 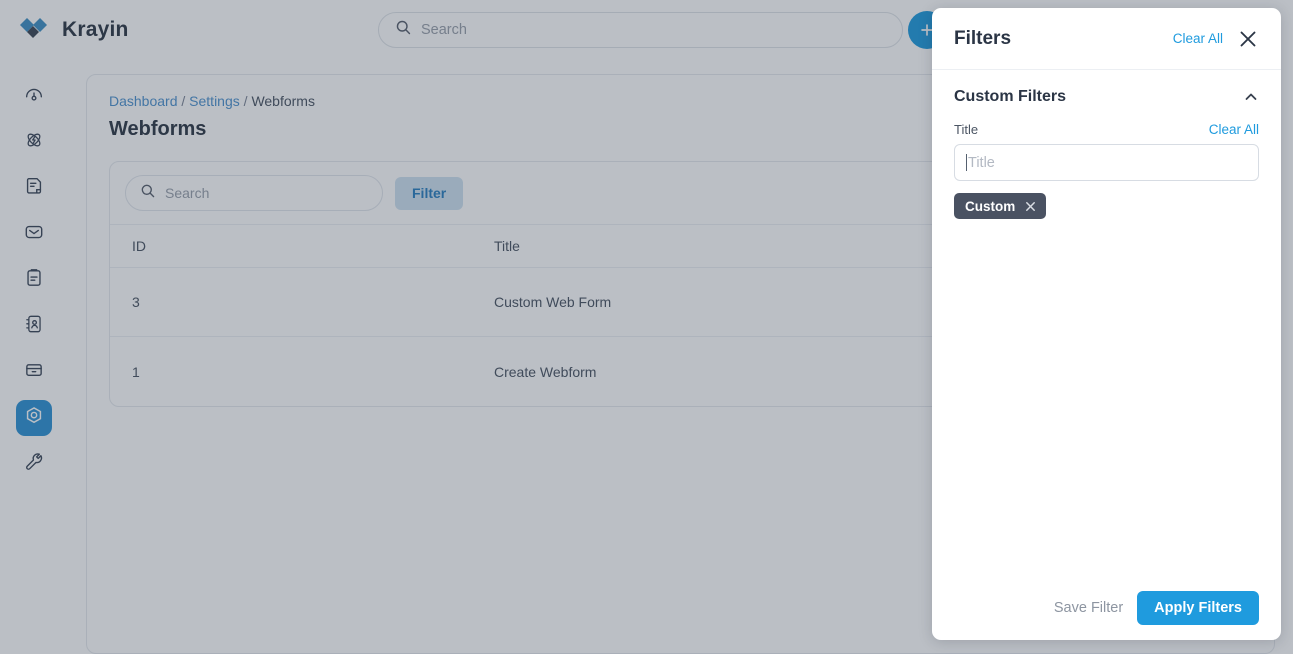 I want to click on filter-chip-label: Custom, so click(x=990, y=206).